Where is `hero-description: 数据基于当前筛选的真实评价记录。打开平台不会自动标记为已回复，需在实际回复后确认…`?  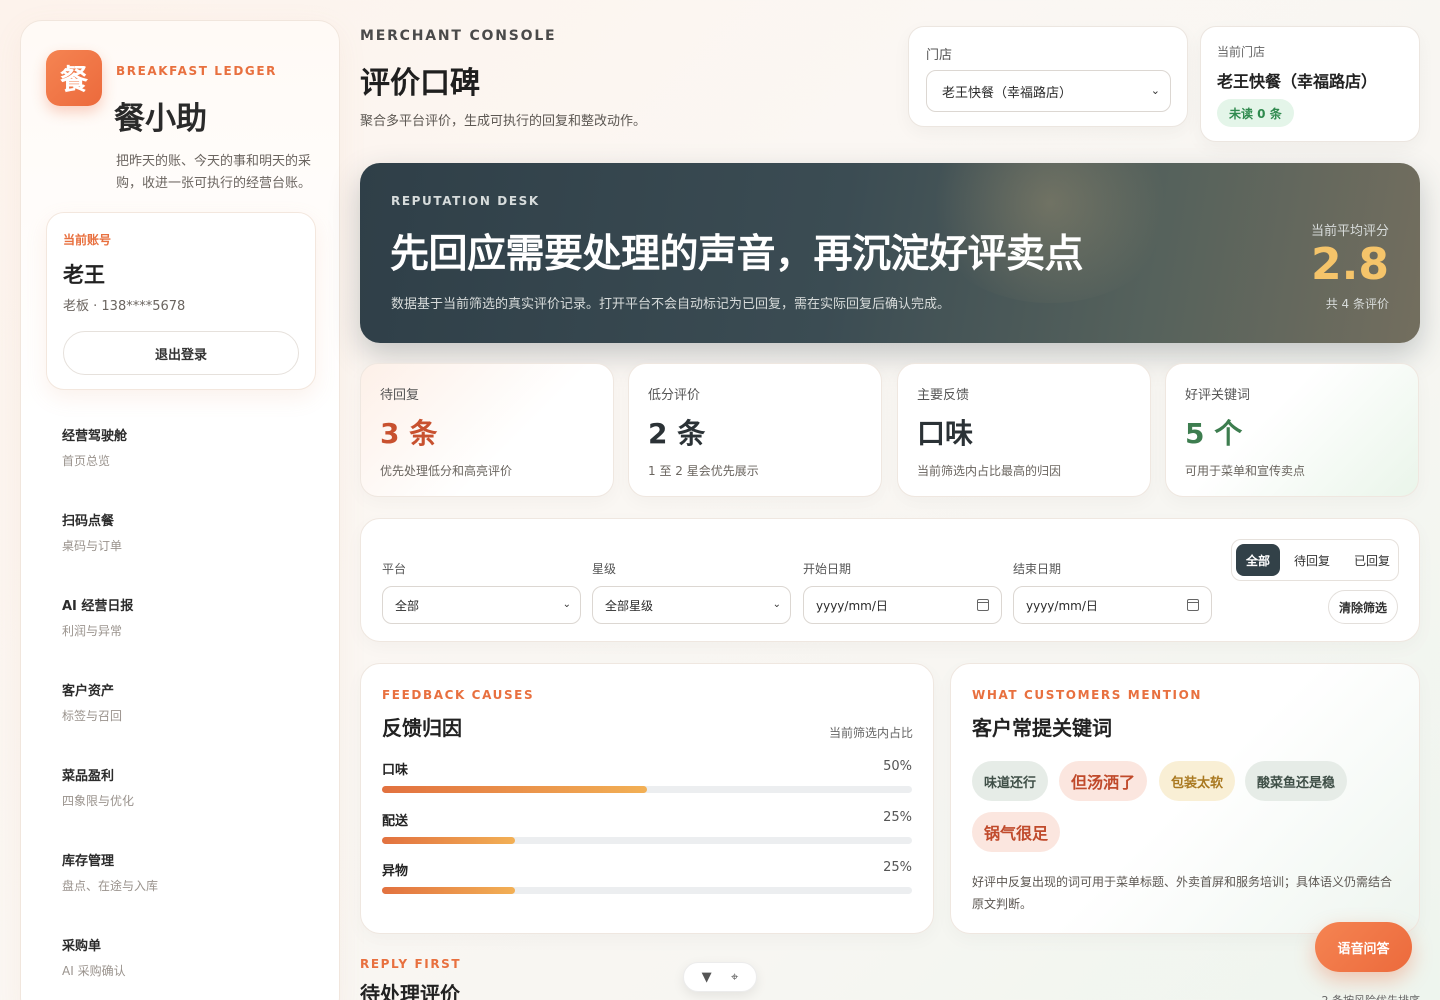 hero-description: 数据基于当前筛选的真实评价记录。打开平台不会自动标记为已回复，需在实际回复后确认… is located at coordinates (671, 304).